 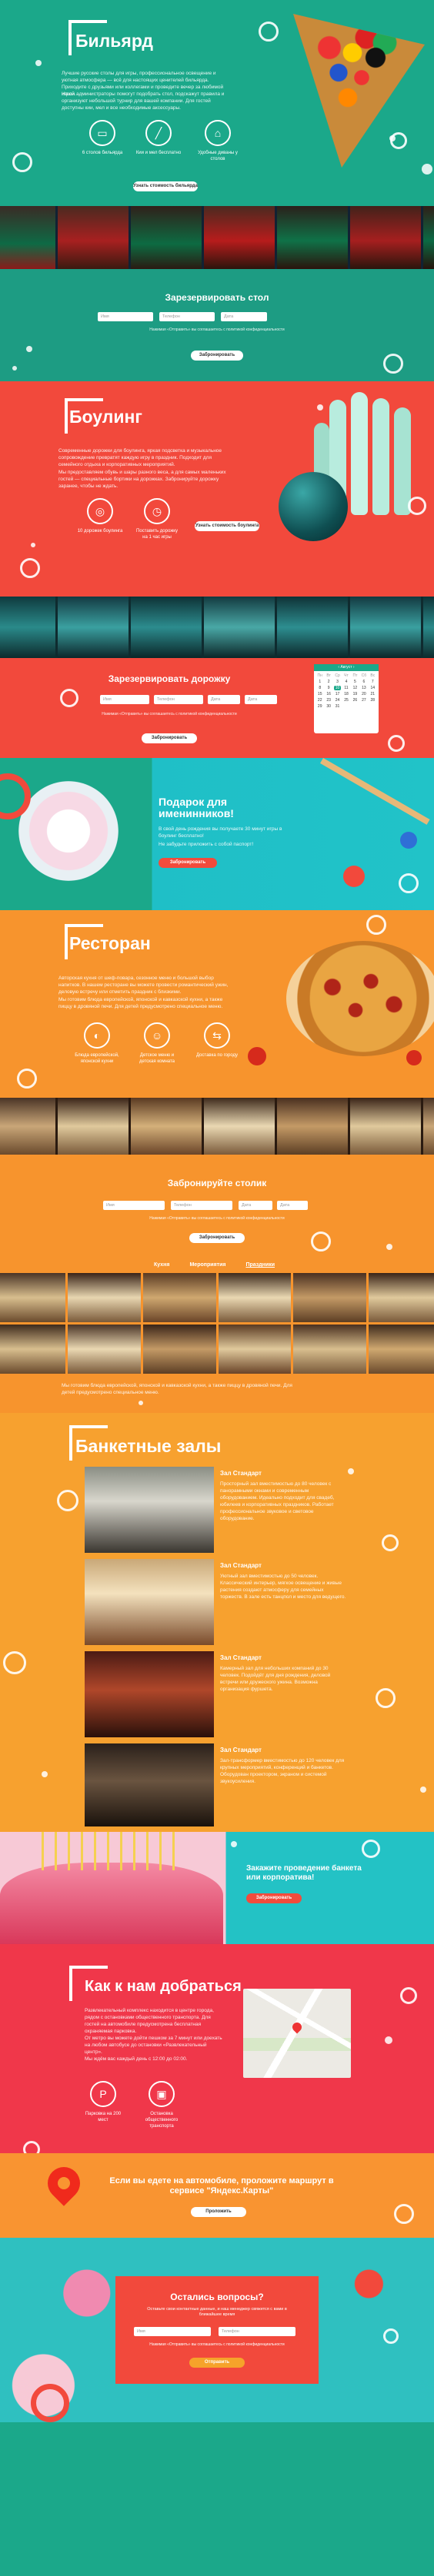 What do you see at coordinates (319, 688) in the screenshot?
I see `calendar-day: 8` at bounding box center [319, 688].